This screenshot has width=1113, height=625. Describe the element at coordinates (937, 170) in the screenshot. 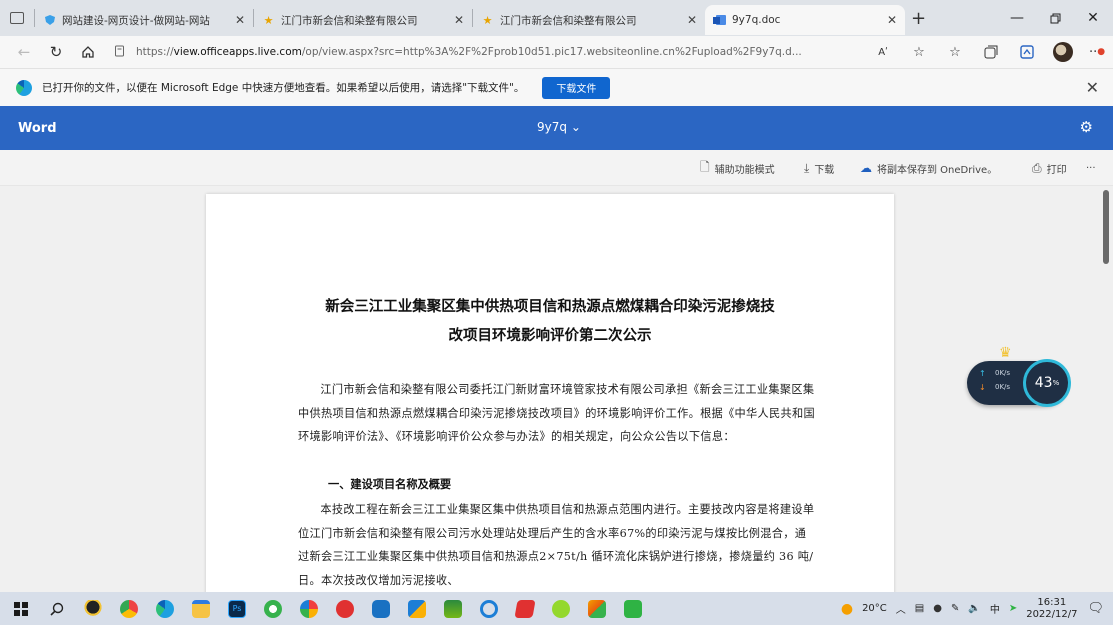

I see `save-onedrive-label: 将副本保存到 OneDrive。` at that location.